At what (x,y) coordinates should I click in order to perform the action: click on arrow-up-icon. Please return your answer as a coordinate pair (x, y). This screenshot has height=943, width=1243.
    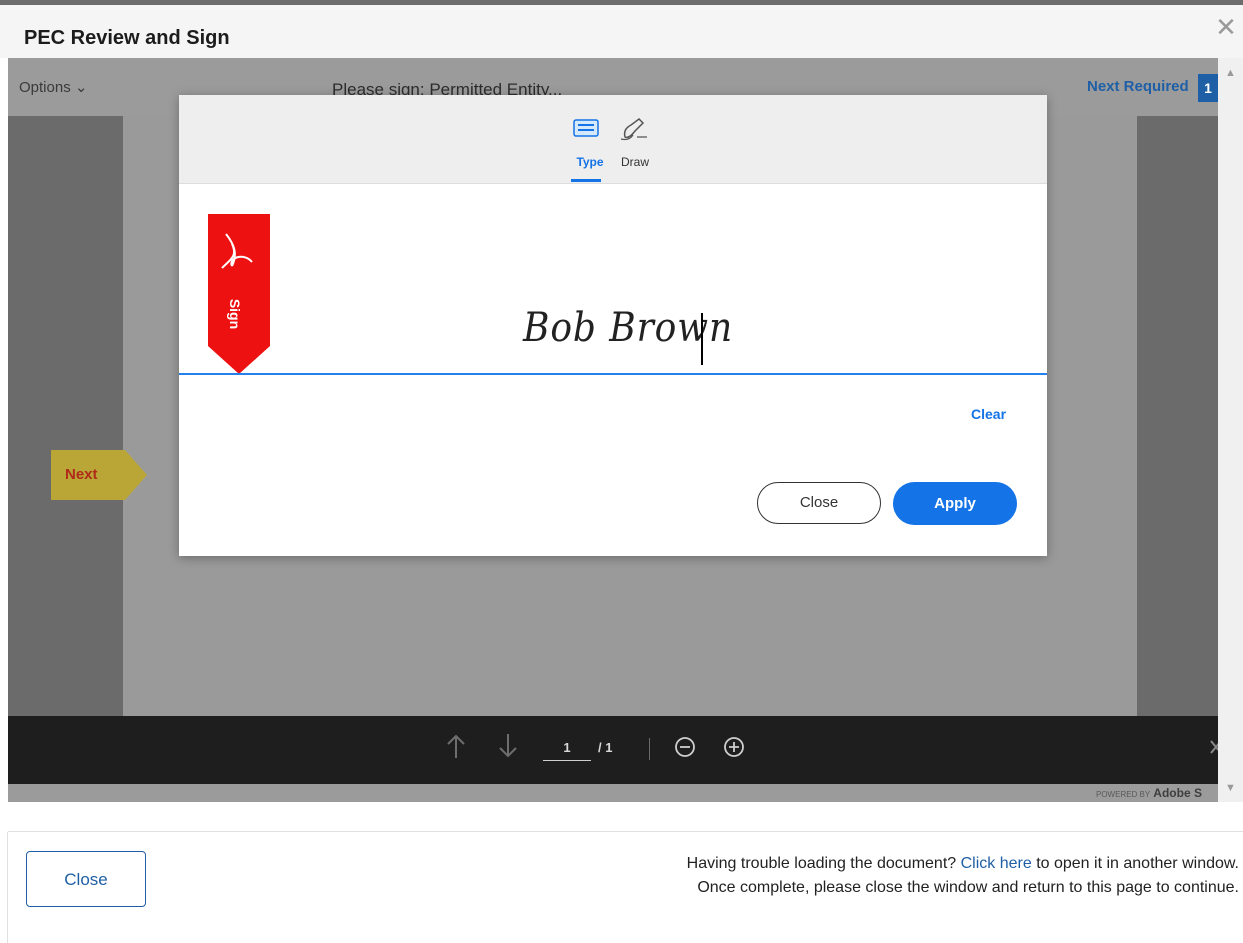
    Looking at the image, I should click on (456, 749).